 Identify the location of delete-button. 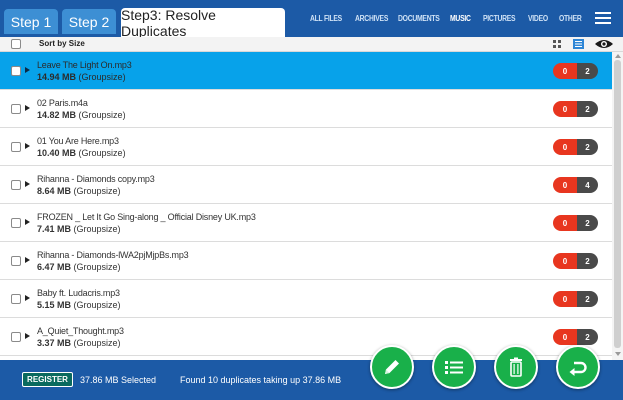
(516, 367).